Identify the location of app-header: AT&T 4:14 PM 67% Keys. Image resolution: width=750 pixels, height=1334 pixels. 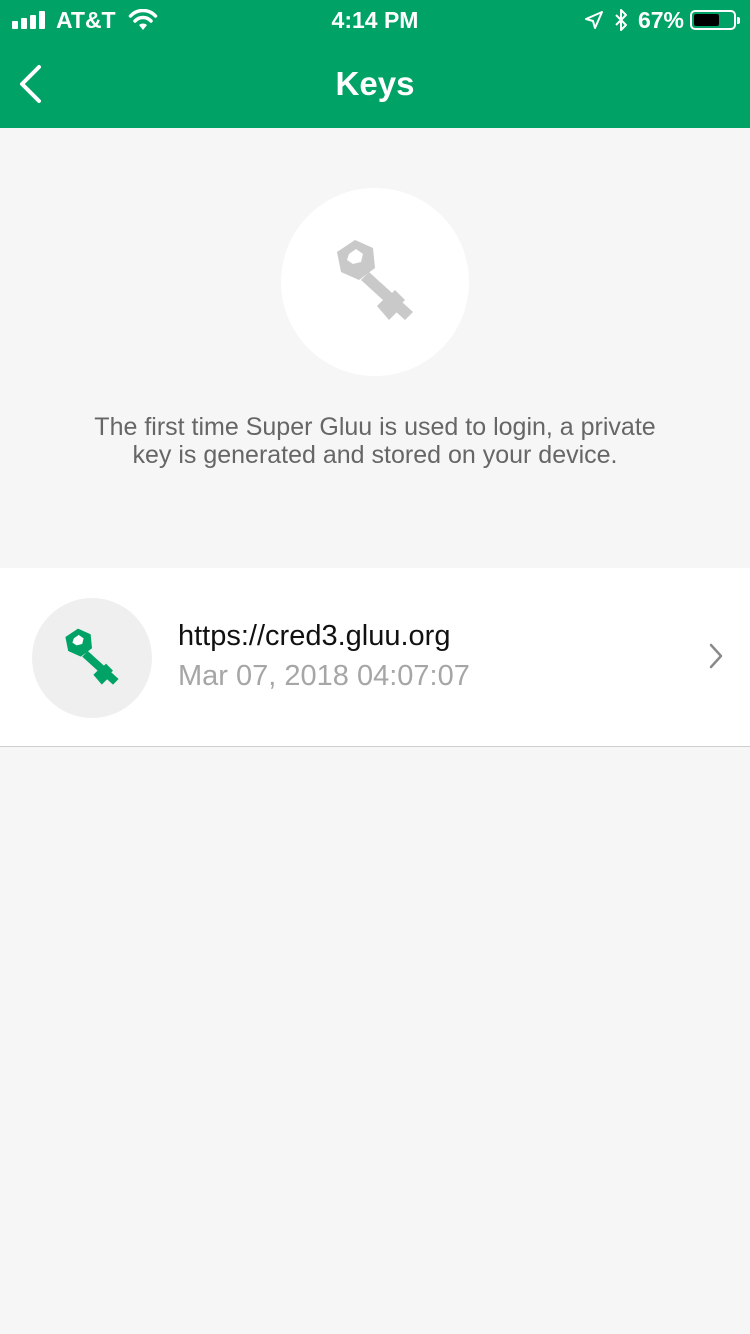
(375, 64).